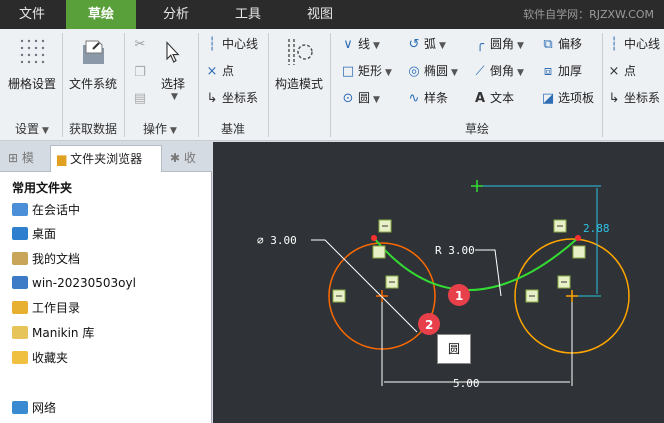 Image resolution: width=664 pixels, height=423 pixels. What do you see at coordinates (480, 71) in the screenshot?
I see `chamfer-icon: ⟋` at bounding box center [480, 71].